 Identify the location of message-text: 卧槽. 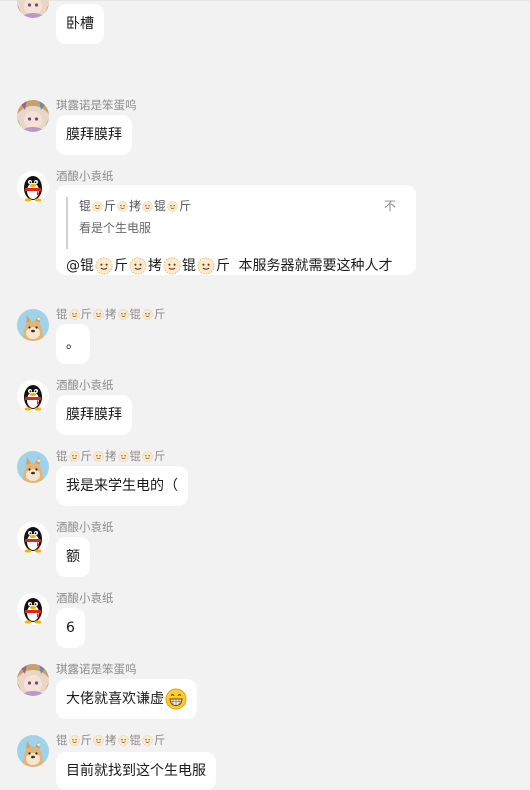
(80, 24).